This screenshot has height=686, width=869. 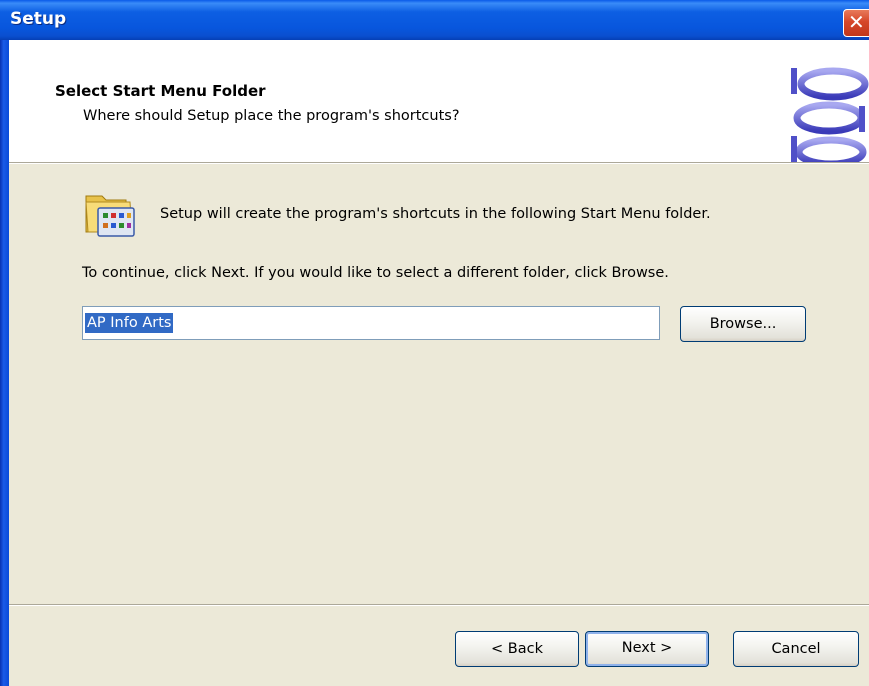 What do you see at coordinates (38, 19) in the screenshot?
I see `window-title: Setup` at bounding box center [38, 19].